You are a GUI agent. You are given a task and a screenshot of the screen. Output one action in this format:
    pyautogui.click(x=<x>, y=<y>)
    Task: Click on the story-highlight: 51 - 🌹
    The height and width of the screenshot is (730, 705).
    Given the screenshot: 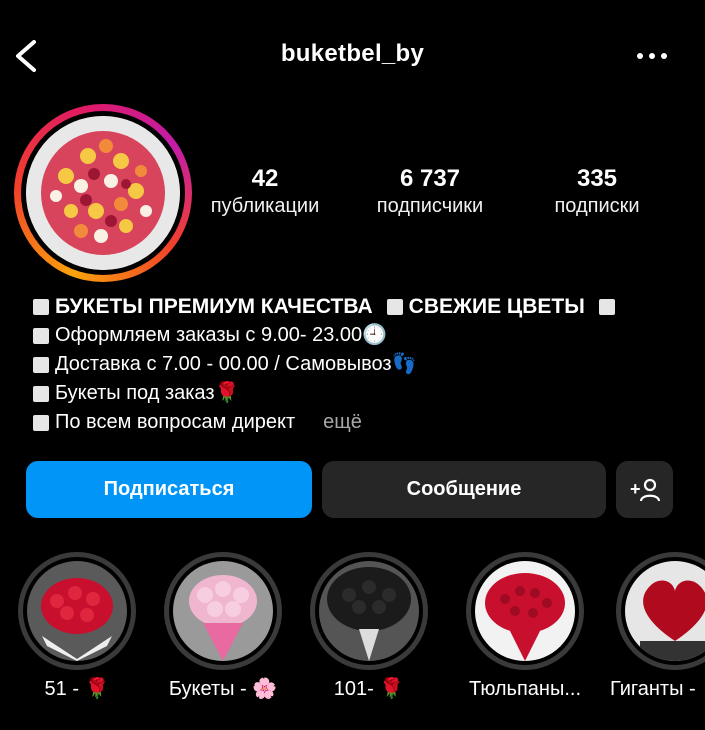 What is the action you would take?
    pyautogui.click(x=77, y=627)
    